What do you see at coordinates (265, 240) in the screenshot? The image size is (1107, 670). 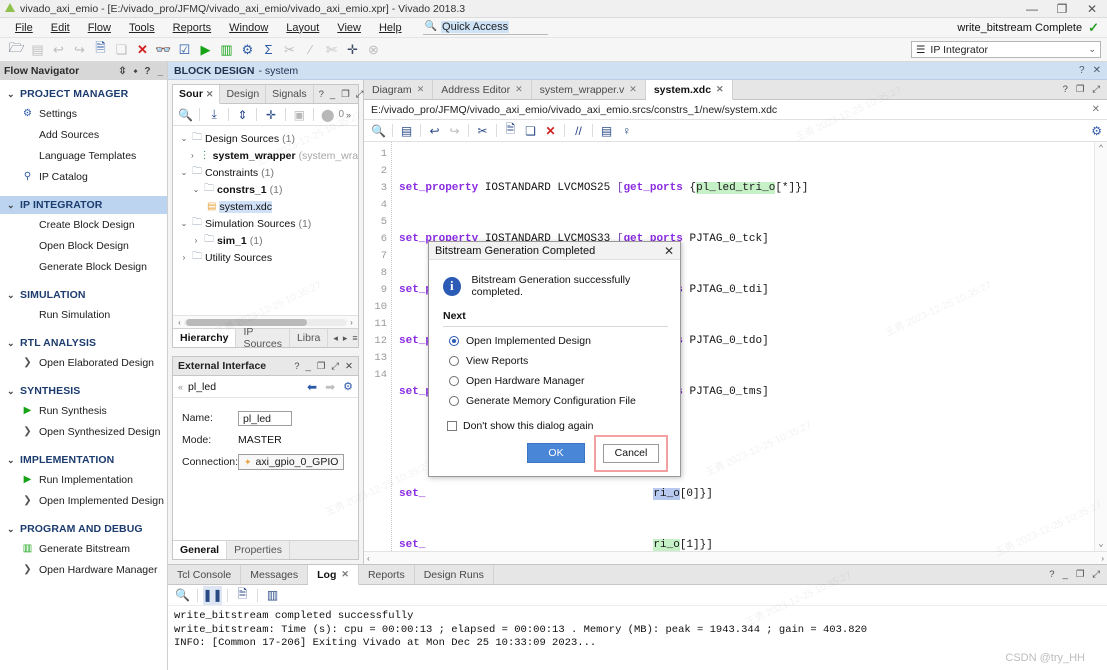 I see `tree-item-sim-1: › 🗀 sim_1 (1)` at bounding box center [265, 240].